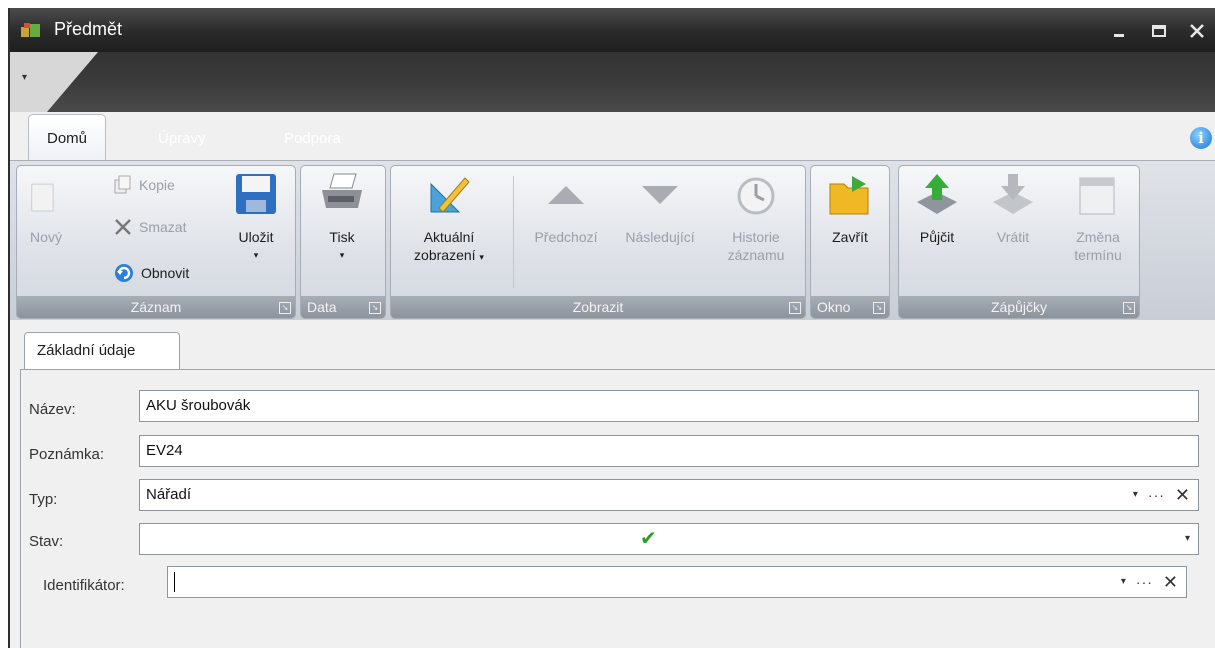 This screenshot has width=1215, height=648. I want to click on calendar-icon, so click(1097, 196).